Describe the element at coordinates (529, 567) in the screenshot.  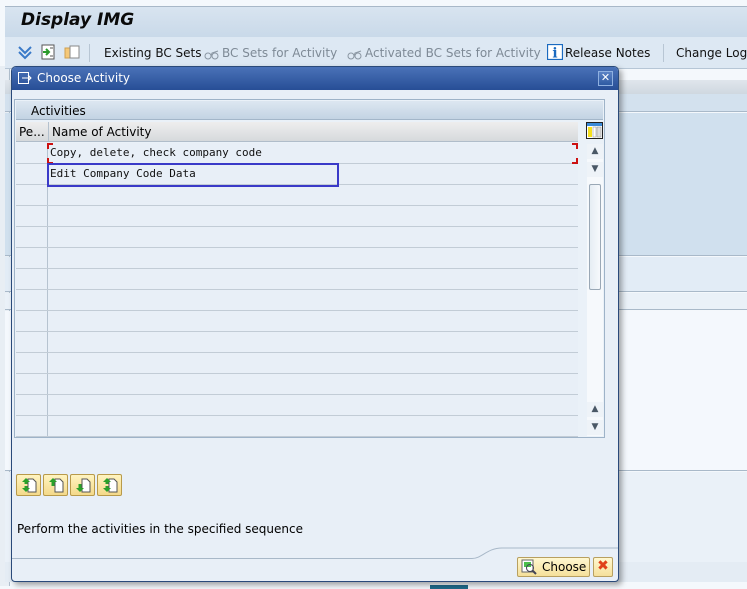
I see `choose-icon` at that location.